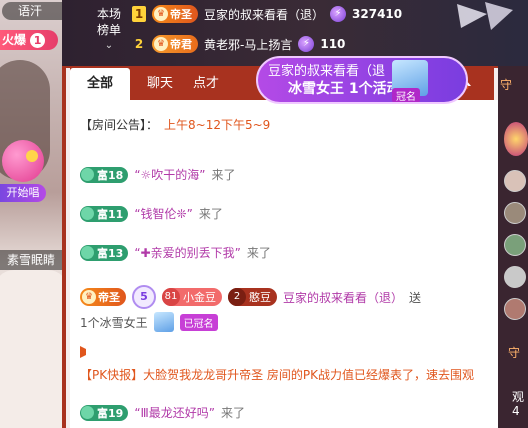 The image size is (528, 428). What do you see at coordinates (23, 161) in the screenshot?
I see `mic-icon` at bounding box center [23, 161].